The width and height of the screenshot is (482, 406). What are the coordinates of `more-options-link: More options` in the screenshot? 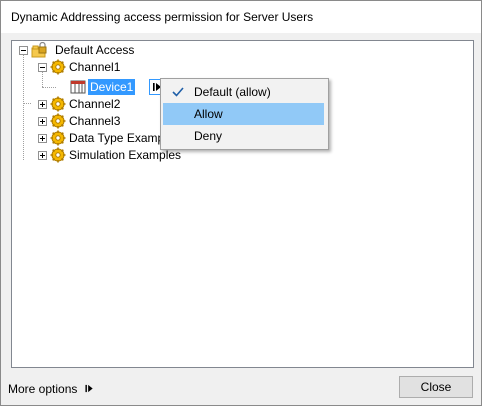 It's located at (51, 389).